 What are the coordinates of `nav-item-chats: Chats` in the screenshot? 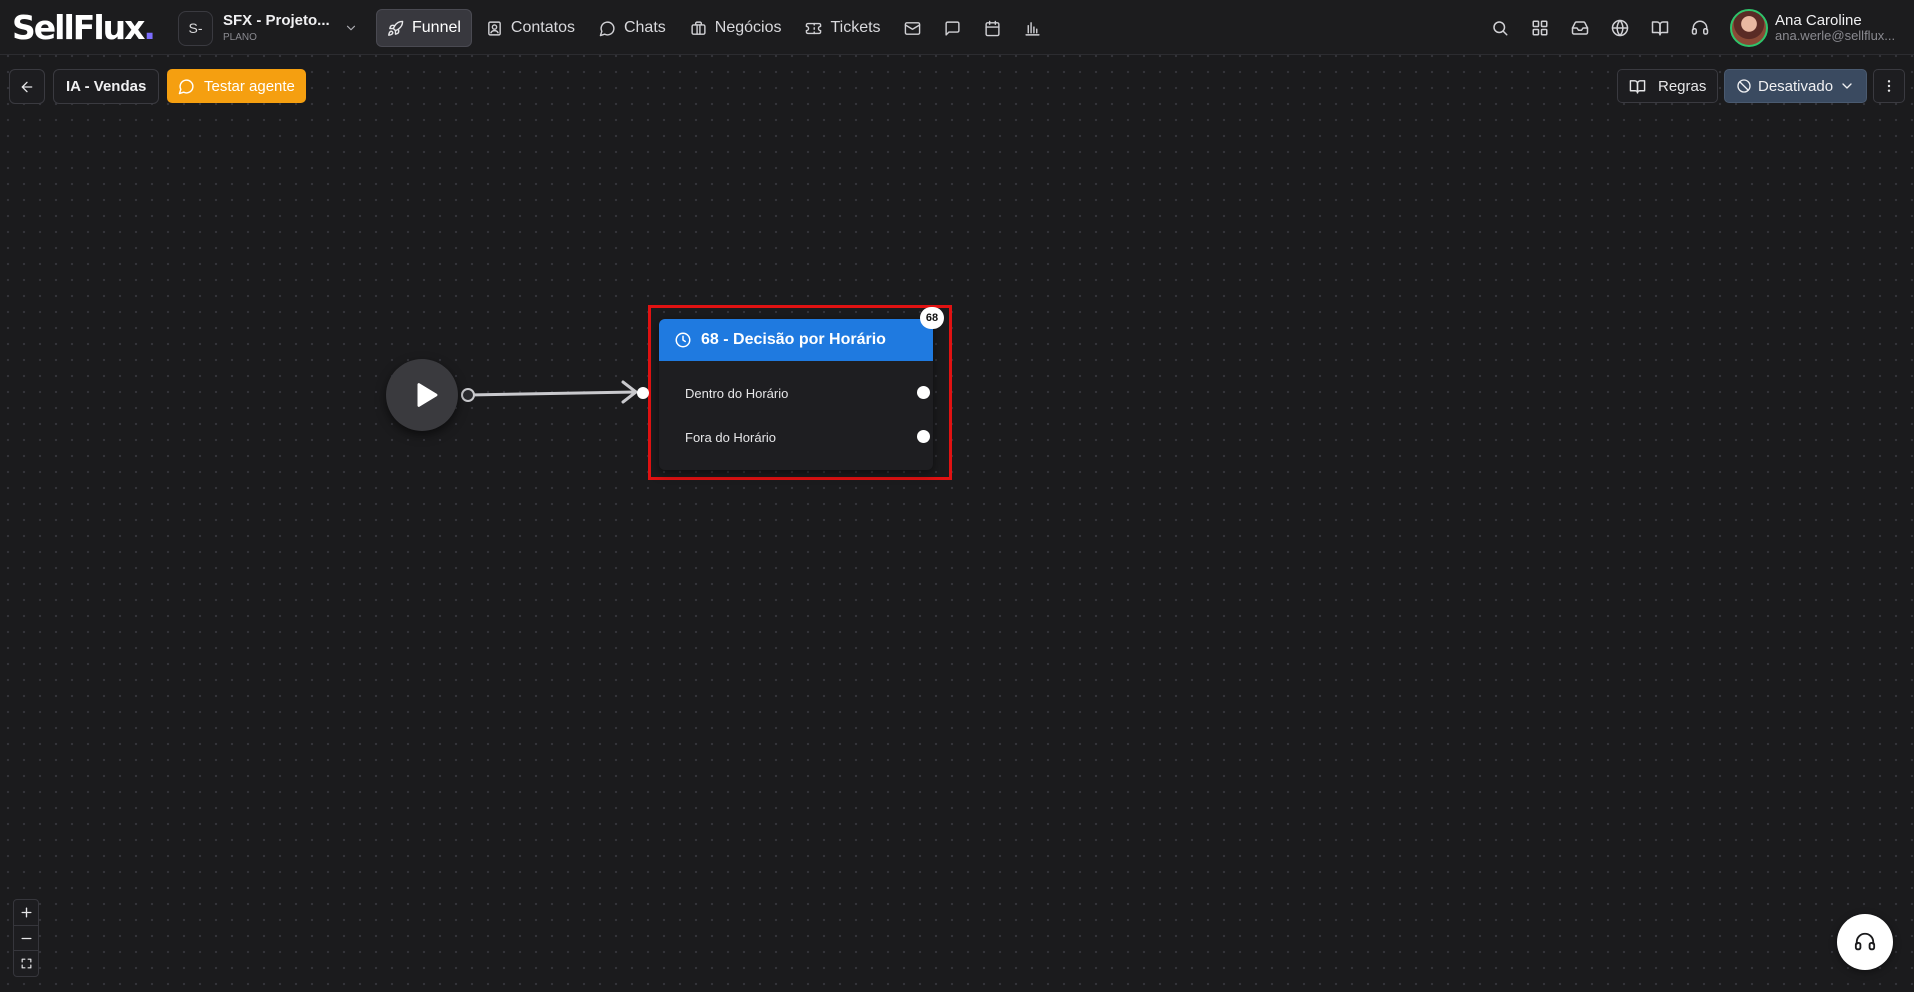 It's located at (632, 28).